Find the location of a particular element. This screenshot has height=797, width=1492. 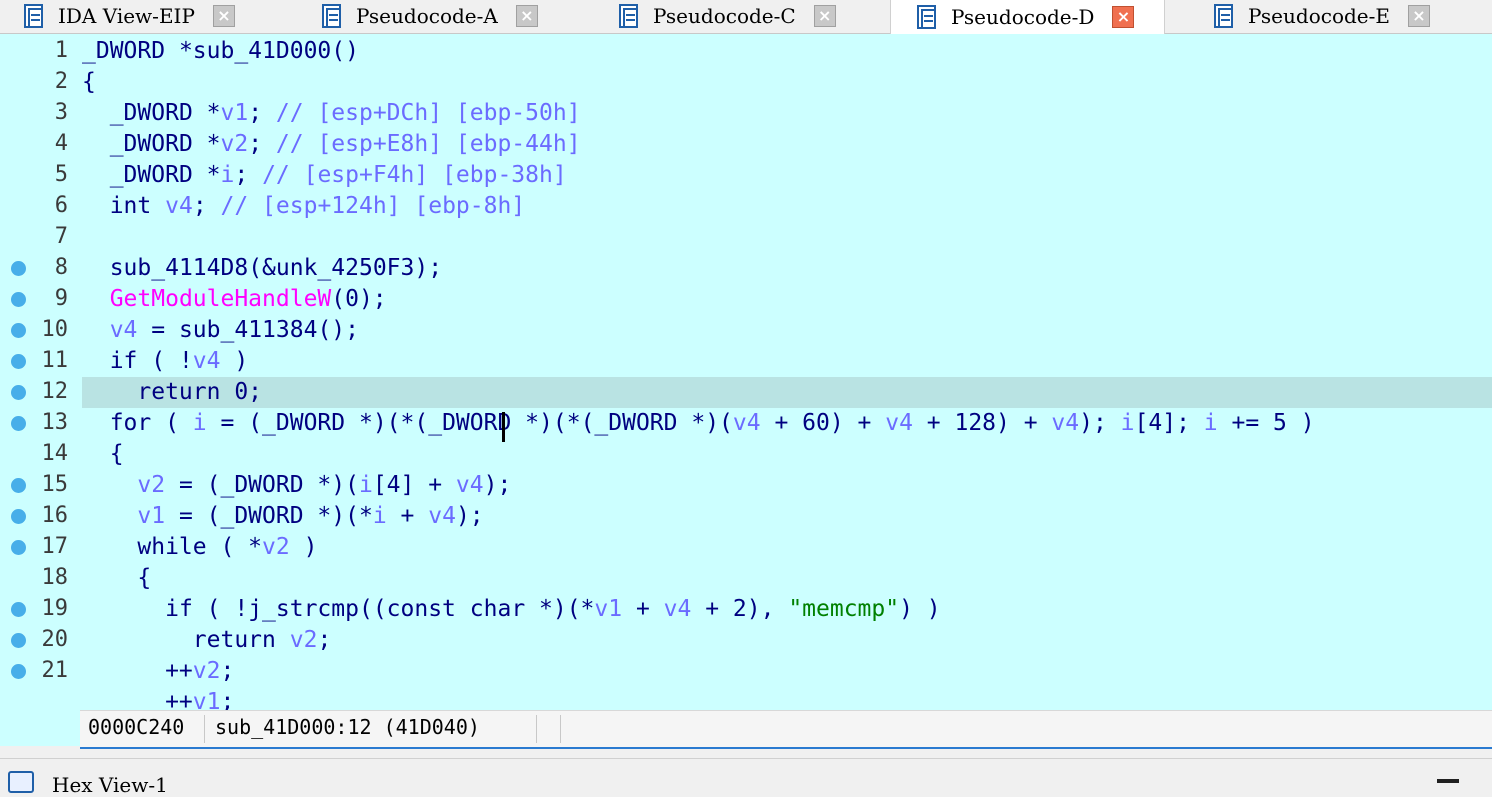

line-number: 20 is located at coordinates (55, 639).